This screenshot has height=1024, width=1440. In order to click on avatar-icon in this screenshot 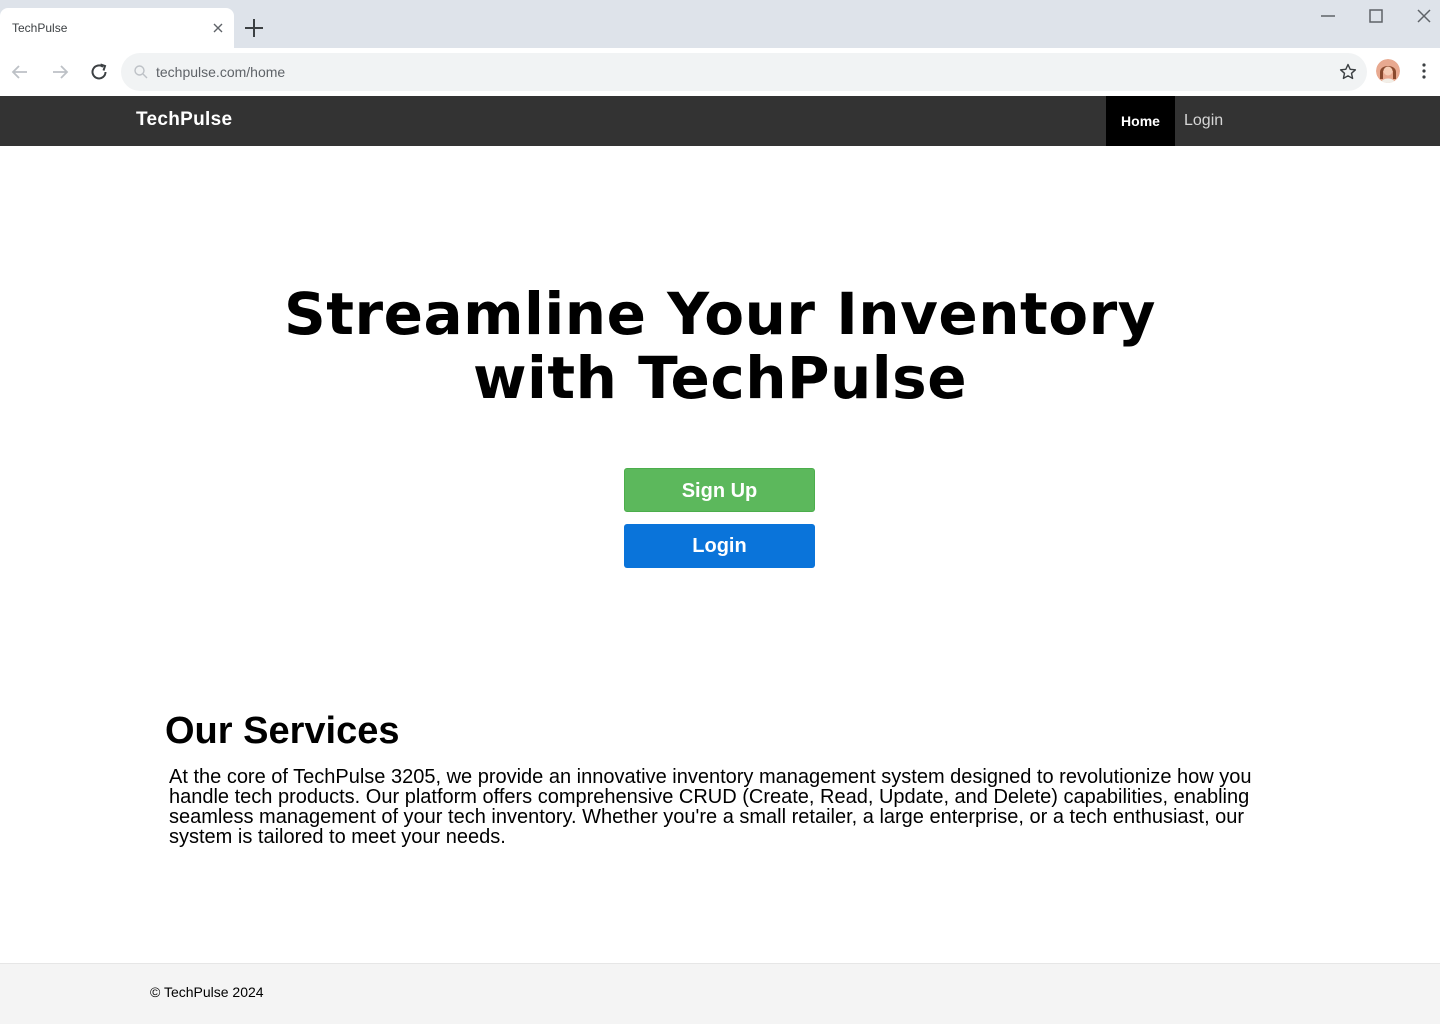, I will do `click(1388, 71)`.